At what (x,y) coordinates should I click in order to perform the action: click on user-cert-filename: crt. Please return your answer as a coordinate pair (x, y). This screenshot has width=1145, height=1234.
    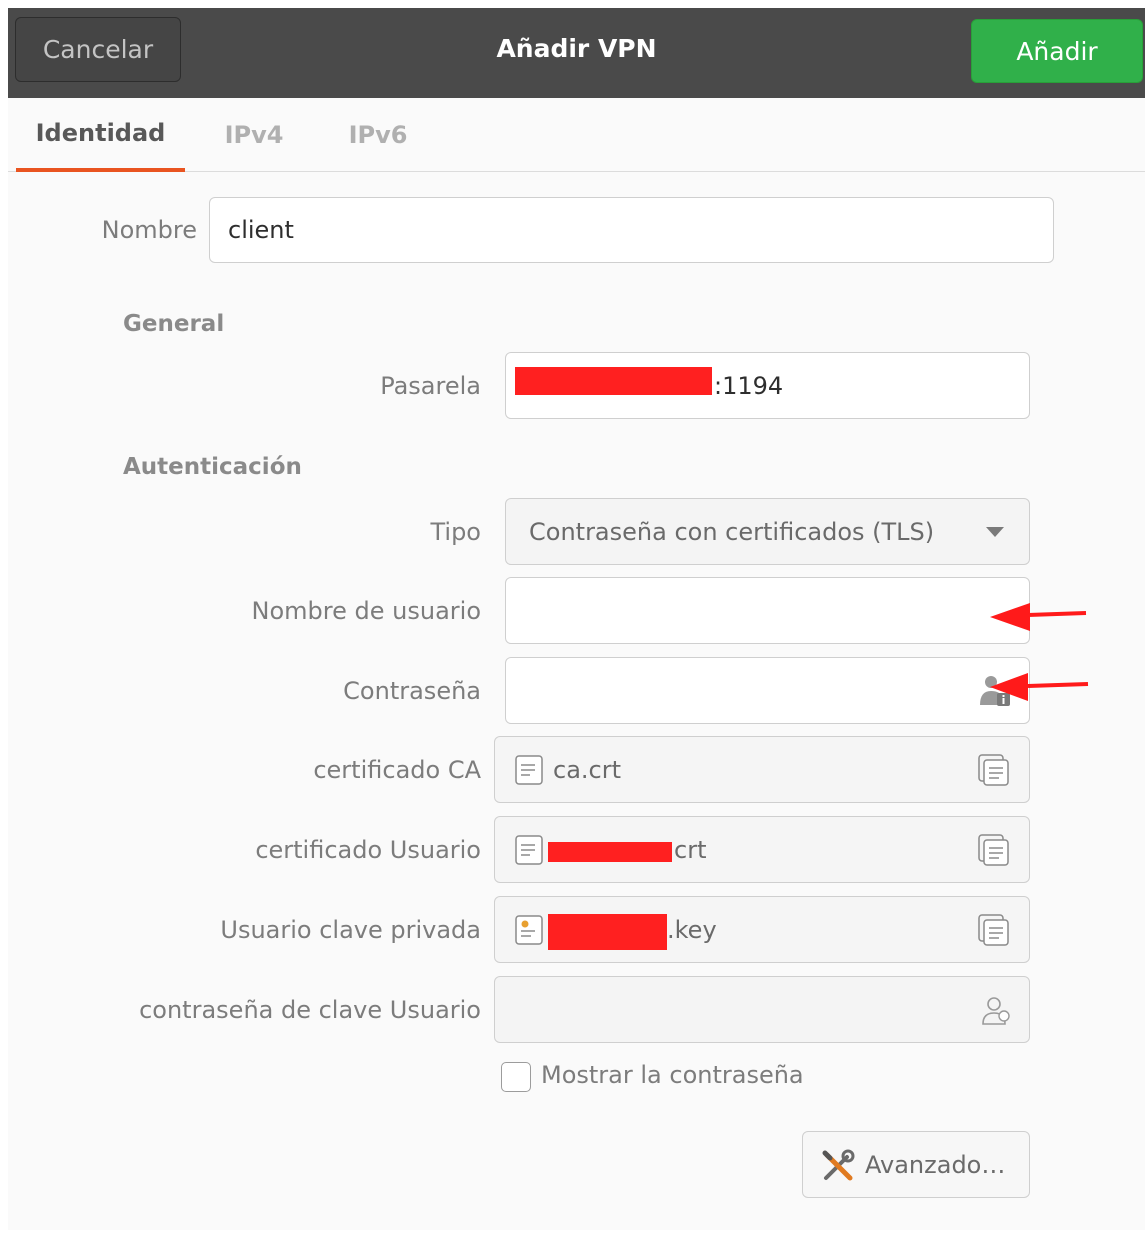
    Looking at the image, I should click on (690, 849).